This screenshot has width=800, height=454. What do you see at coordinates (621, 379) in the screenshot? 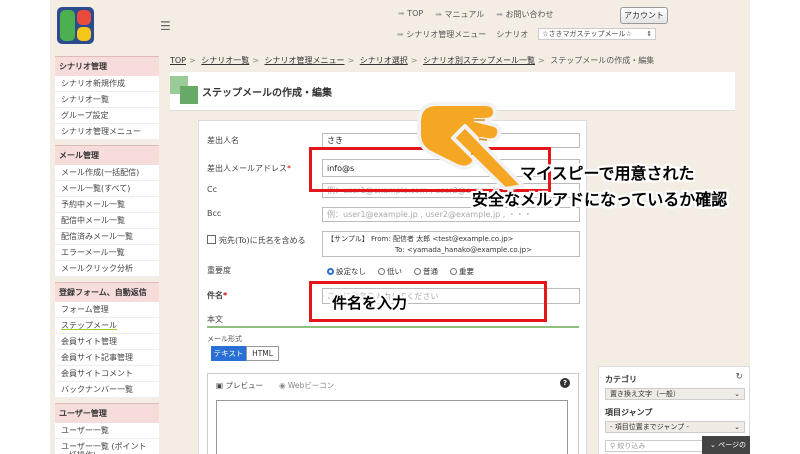
I see `category-label: カテゴリ` at bounding box center [621, 379].